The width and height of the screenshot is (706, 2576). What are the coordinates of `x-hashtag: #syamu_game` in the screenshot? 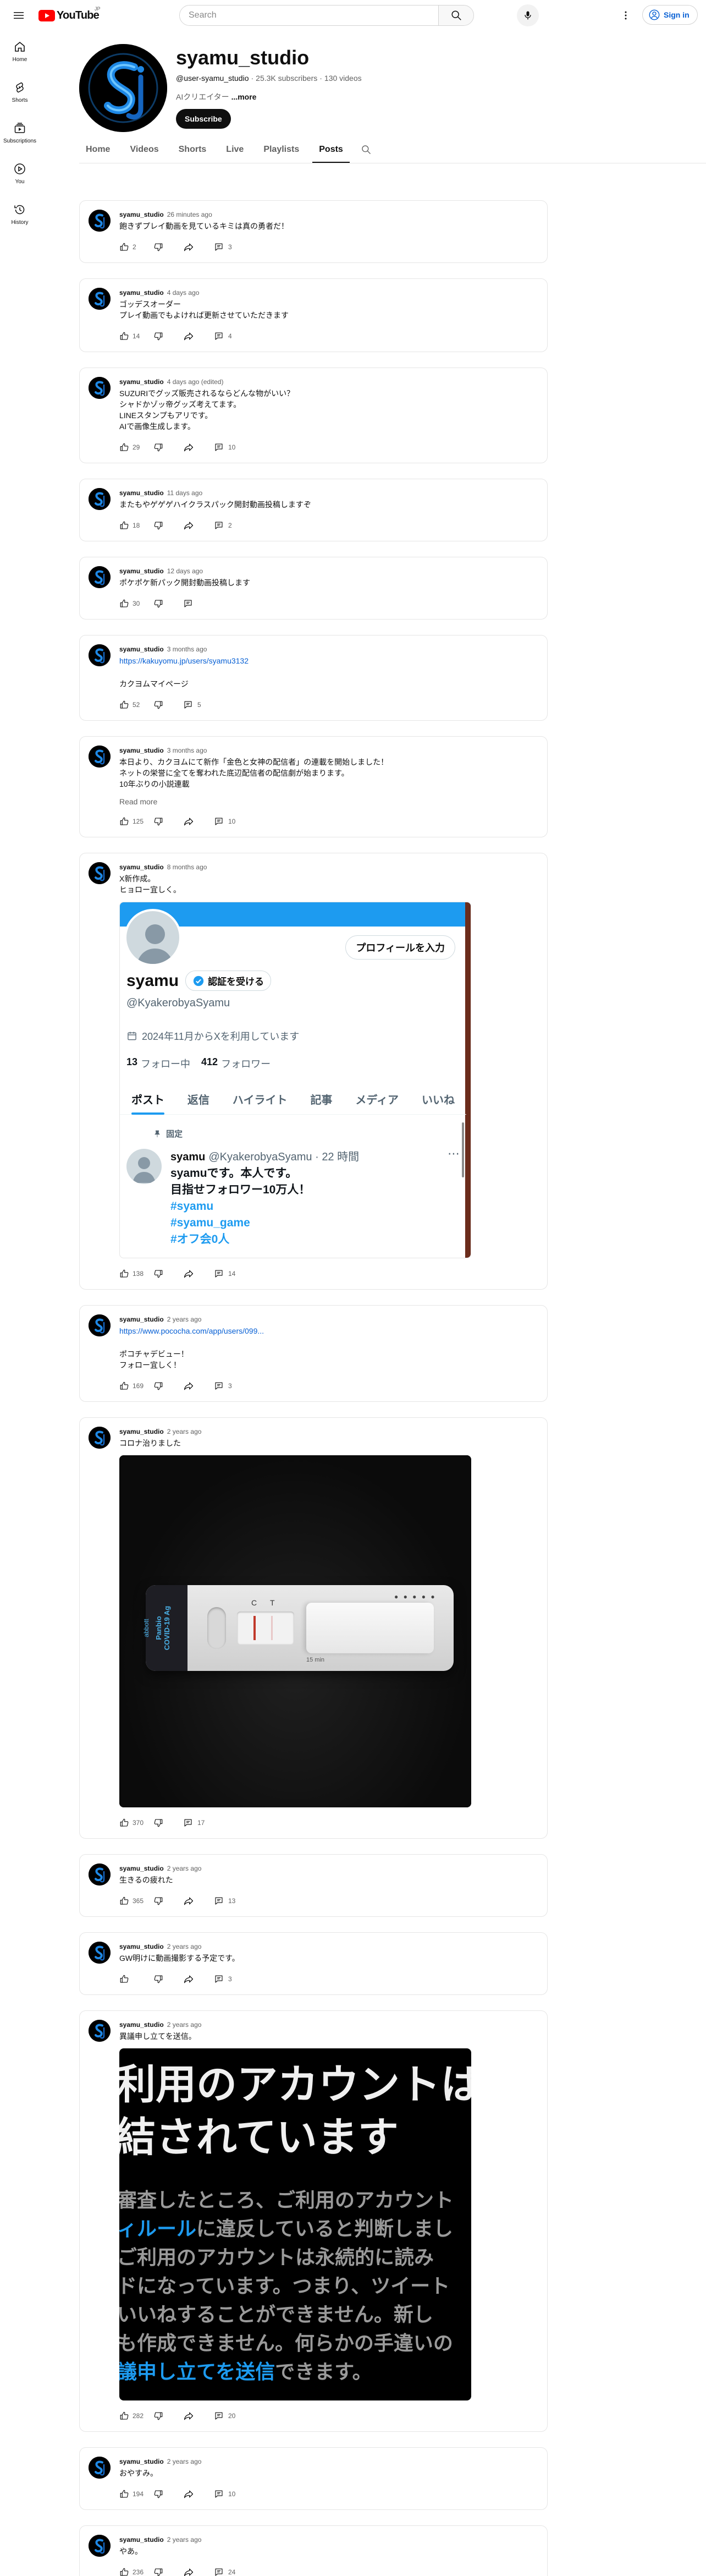 It's located at (240, 1223).